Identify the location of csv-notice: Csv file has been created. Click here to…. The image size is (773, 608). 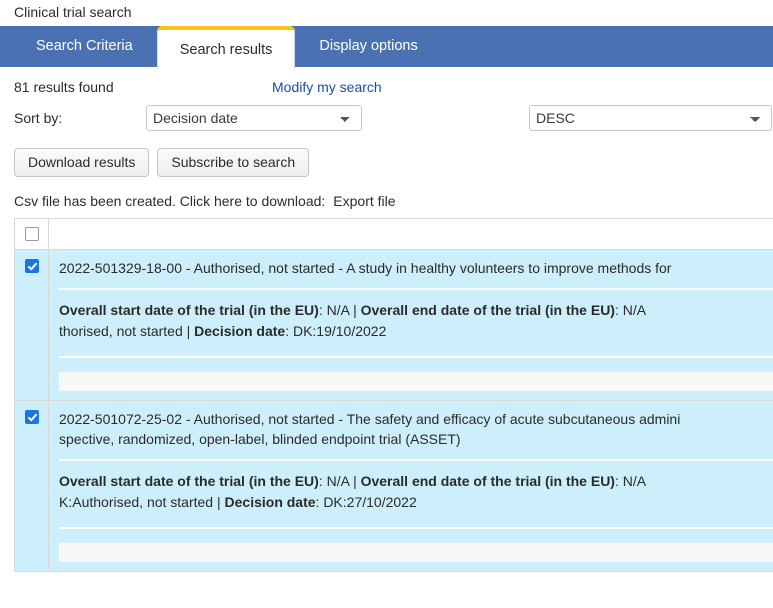
(386, 193).